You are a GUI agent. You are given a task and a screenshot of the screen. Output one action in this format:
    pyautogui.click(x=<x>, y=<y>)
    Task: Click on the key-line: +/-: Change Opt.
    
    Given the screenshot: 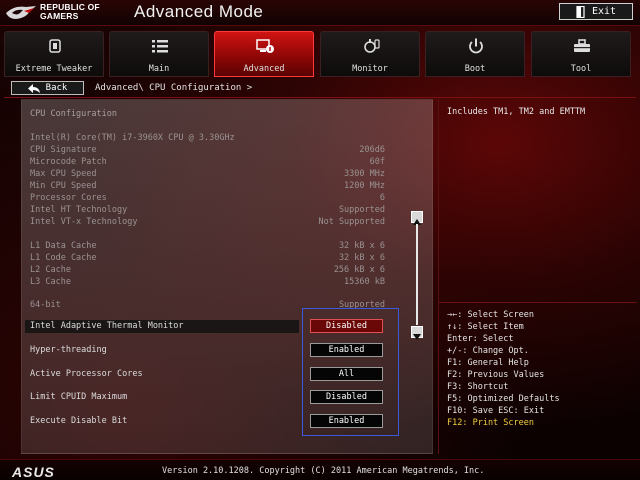 What is the action you would take?
    pyautogui.click(x=488, y=351)
    